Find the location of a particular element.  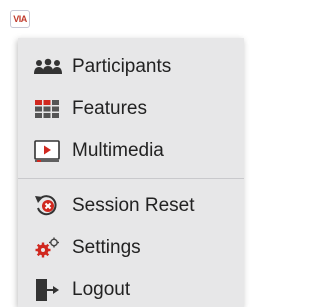

menu-bar: VIA is located at coordinates (122, 18).